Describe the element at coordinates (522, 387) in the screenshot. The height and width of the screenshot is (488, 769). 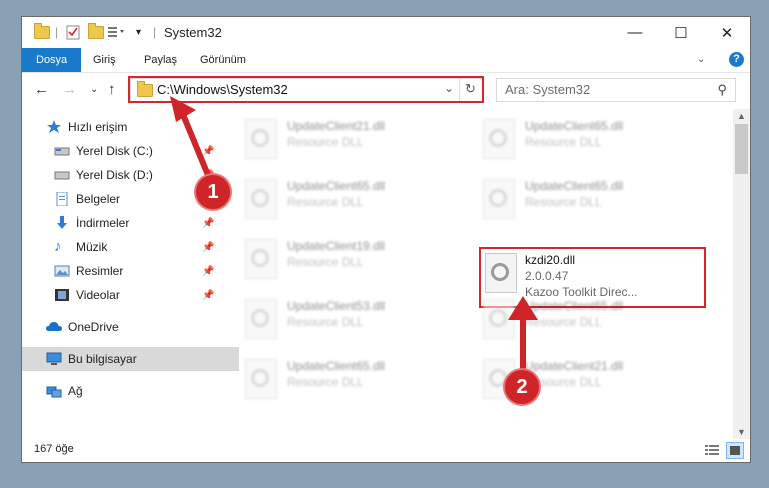
I see `callout-step-2: 2` at that location.